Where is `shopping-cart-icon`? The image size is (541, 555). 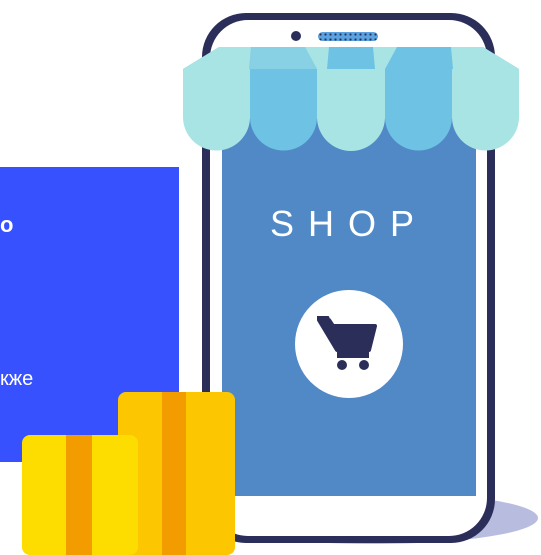
shopping-cart-icon is located at coordinates (347, 343).